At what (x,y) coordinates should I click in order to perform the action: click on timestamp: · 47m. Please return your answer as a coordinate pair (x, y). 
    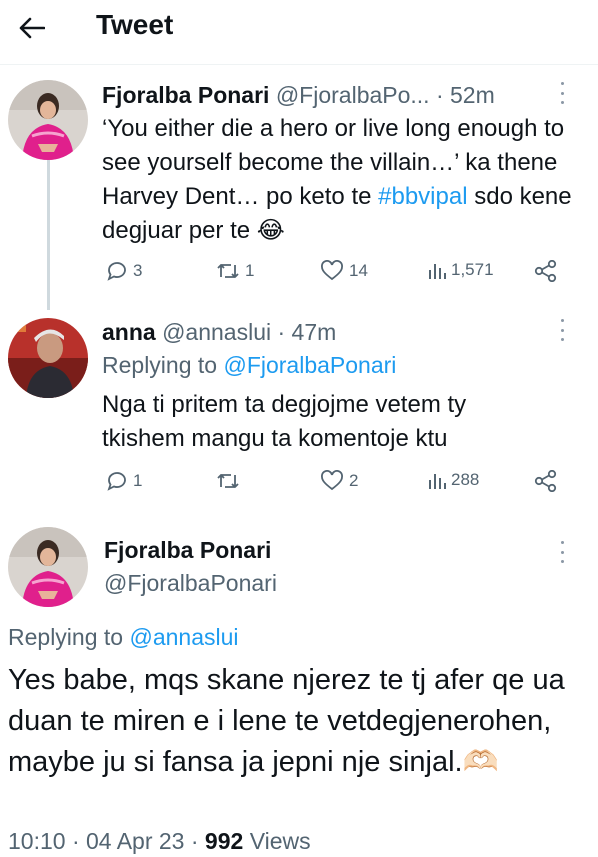
    Looking at the image, I should click on (307, 332).